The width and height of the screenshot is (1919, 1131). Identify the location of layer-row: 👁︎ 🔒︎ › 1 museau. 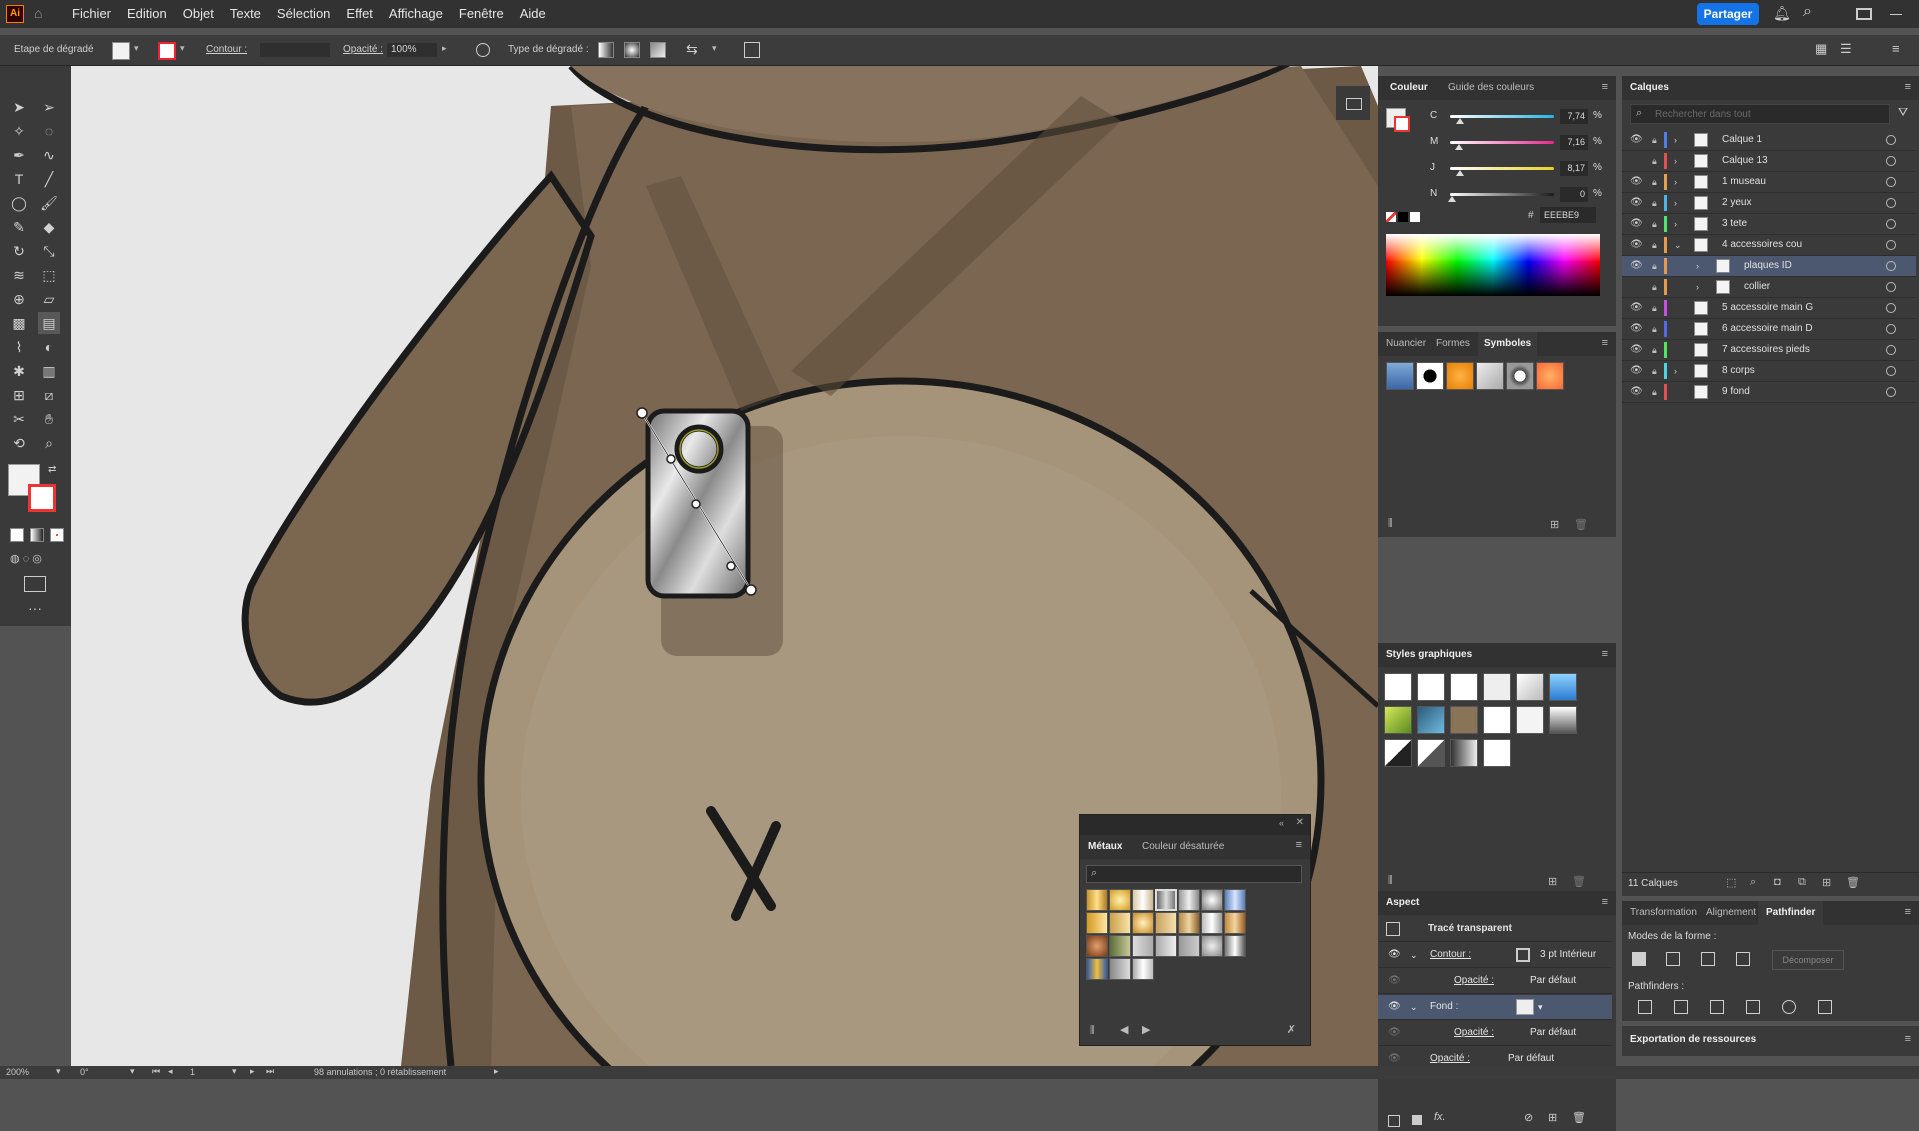
(1769, 182).